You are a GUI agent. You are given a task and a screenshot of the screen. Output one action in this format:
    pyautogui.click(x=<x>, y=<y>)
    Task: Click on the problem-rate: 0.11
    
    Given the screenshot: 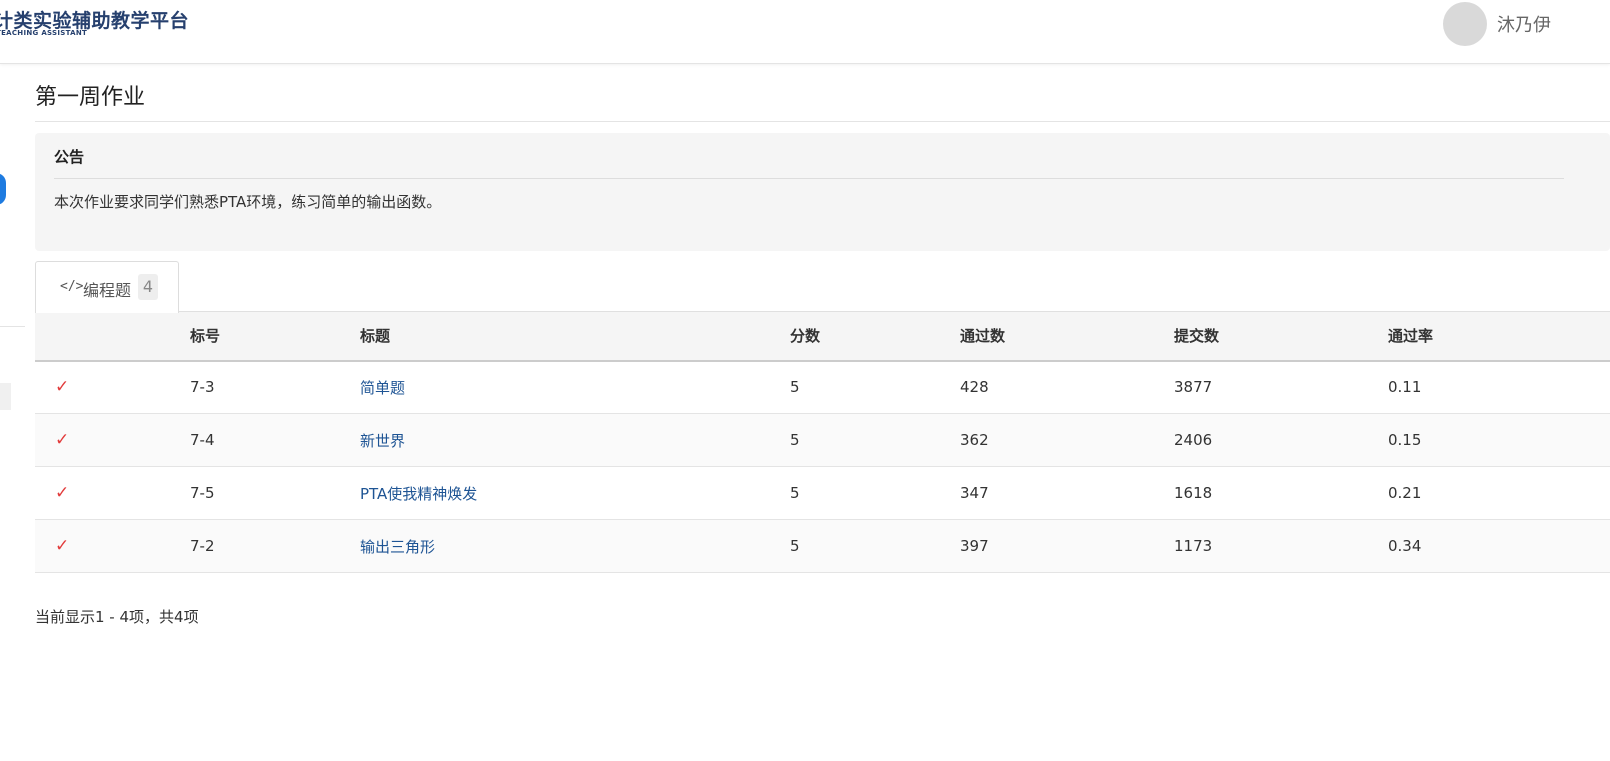 What is the action you would take?
    pyautogui.click(x=1405, y=387)
    